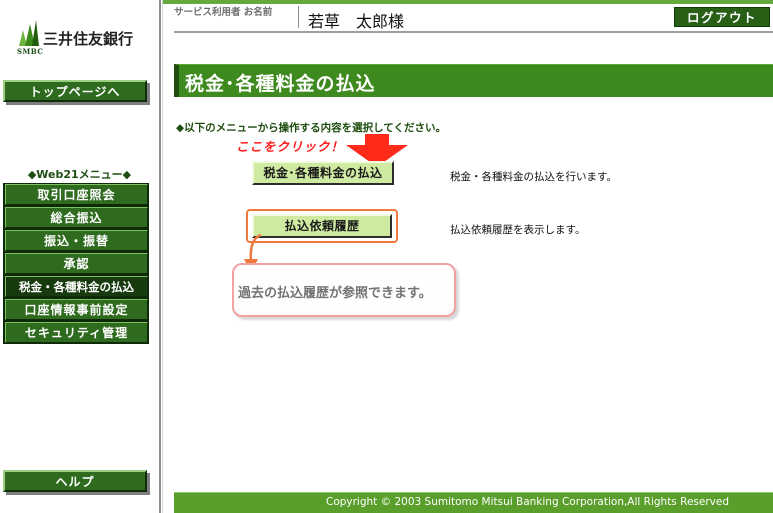 The width and height of the screenshot is (773, 513). What do you see at coordinates (533, 177) in the screenshot?
I see `tax-payment-description: 税金・各種料金の払込を行います。` at bounding box center [533, 177].